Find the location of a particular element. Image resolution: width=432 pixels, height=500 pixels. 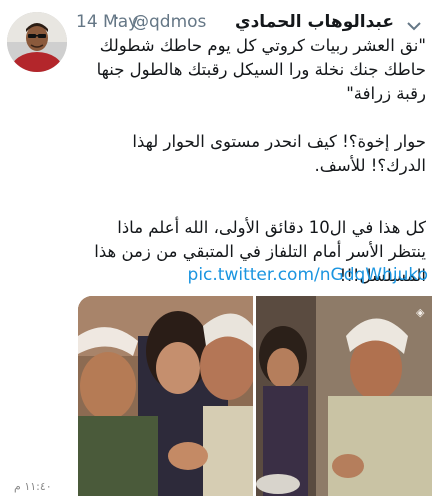

tweet-date: 14 May is located at coordinates (107, 22).